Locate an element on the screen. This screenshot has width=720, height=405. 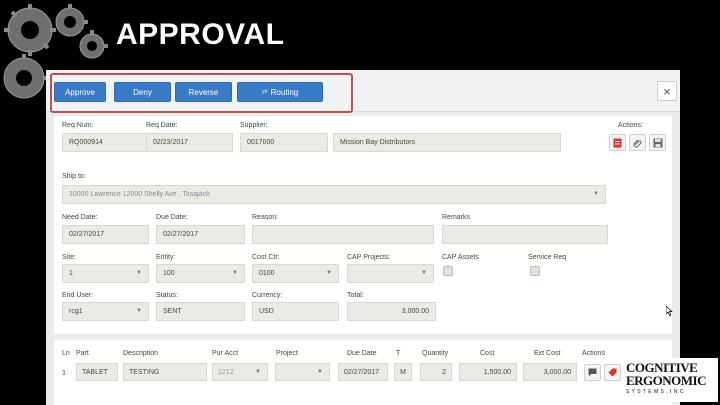
need-date-label: Need Date: is located at coordinates (80, 217).